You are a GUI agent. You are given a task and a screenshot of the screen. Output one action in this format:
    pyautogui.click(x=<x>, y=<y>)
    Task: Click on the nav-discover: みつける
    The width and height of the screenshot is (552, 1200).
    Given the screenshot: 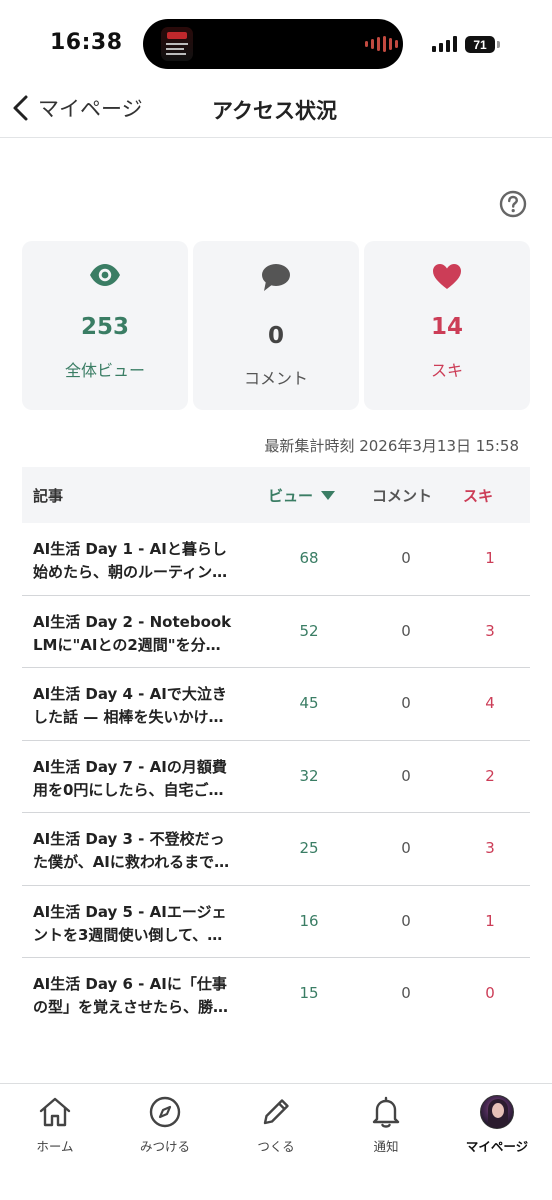 What is the action you would take?
    pyautogui.click(x=165, y=1124)
    